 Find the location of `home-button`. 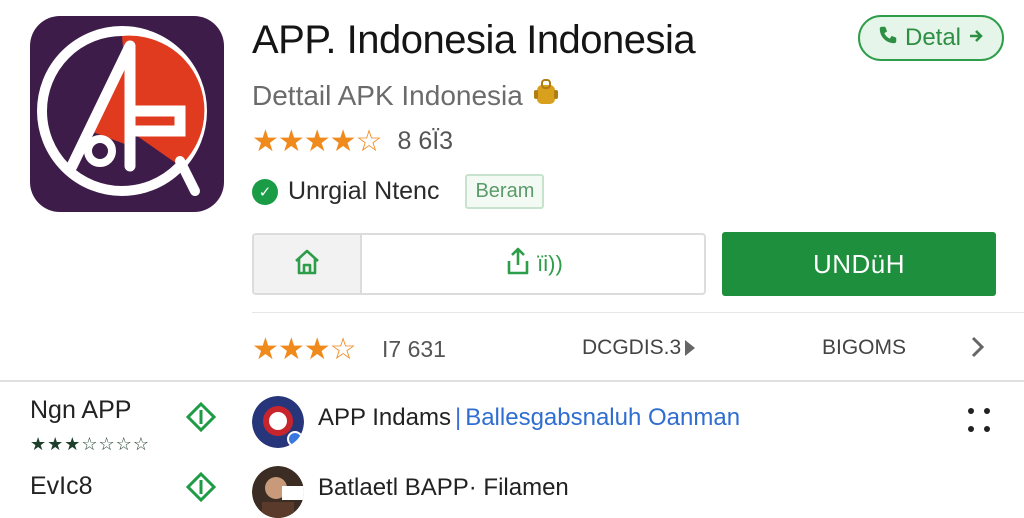

home-button is located at coordinates (308, 264).